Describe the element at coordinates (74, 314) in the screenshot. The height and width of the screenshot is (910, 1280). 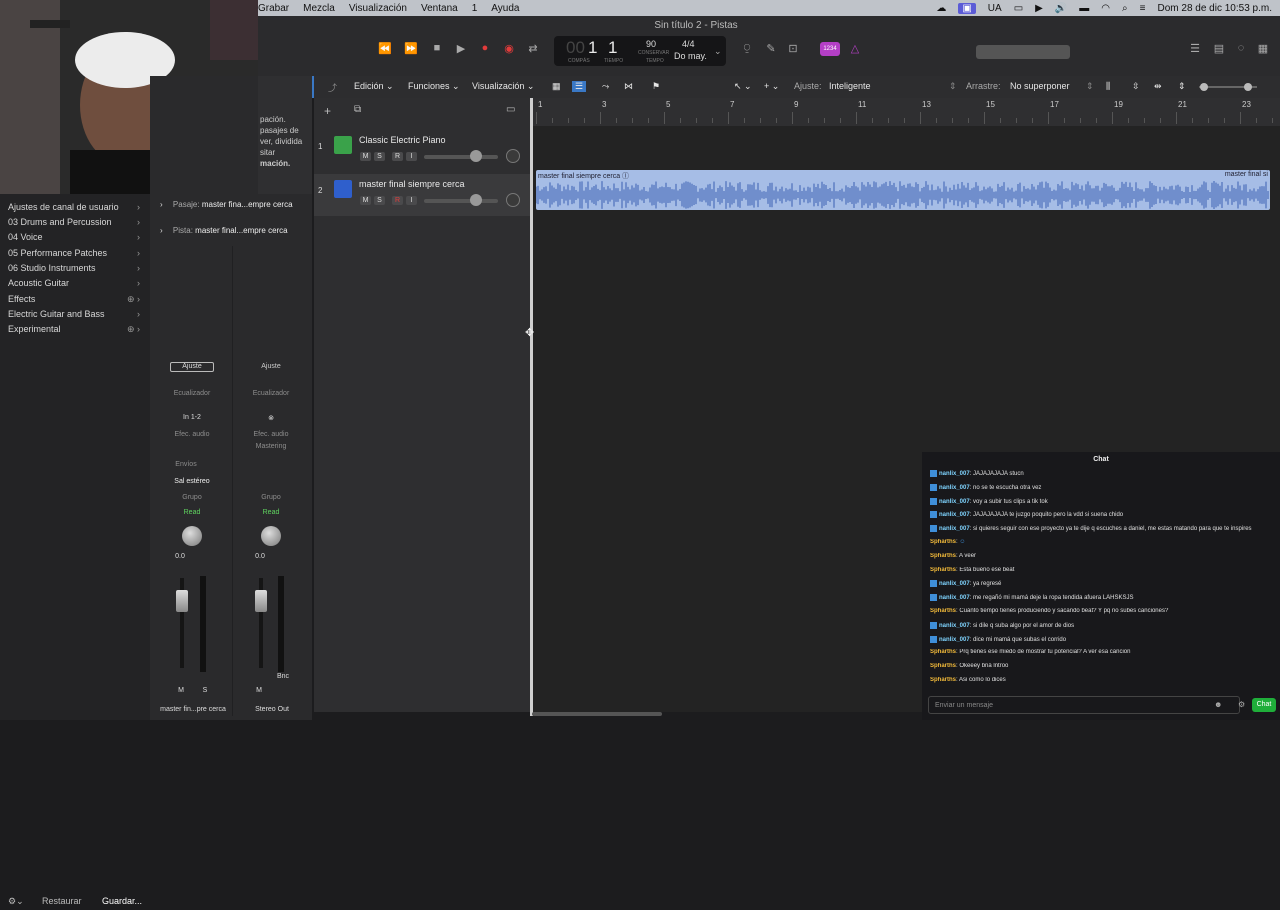
I see `library-item: Electric Guitar and Bass ›` at that location.